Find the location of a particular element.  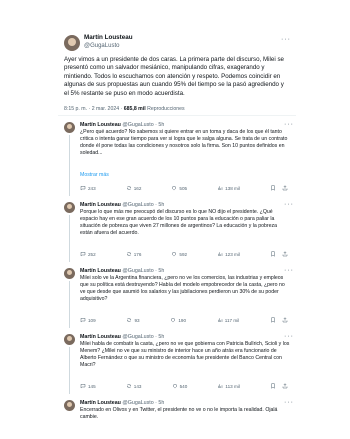

repost-action: 162 is located at coordinates (133, 188).